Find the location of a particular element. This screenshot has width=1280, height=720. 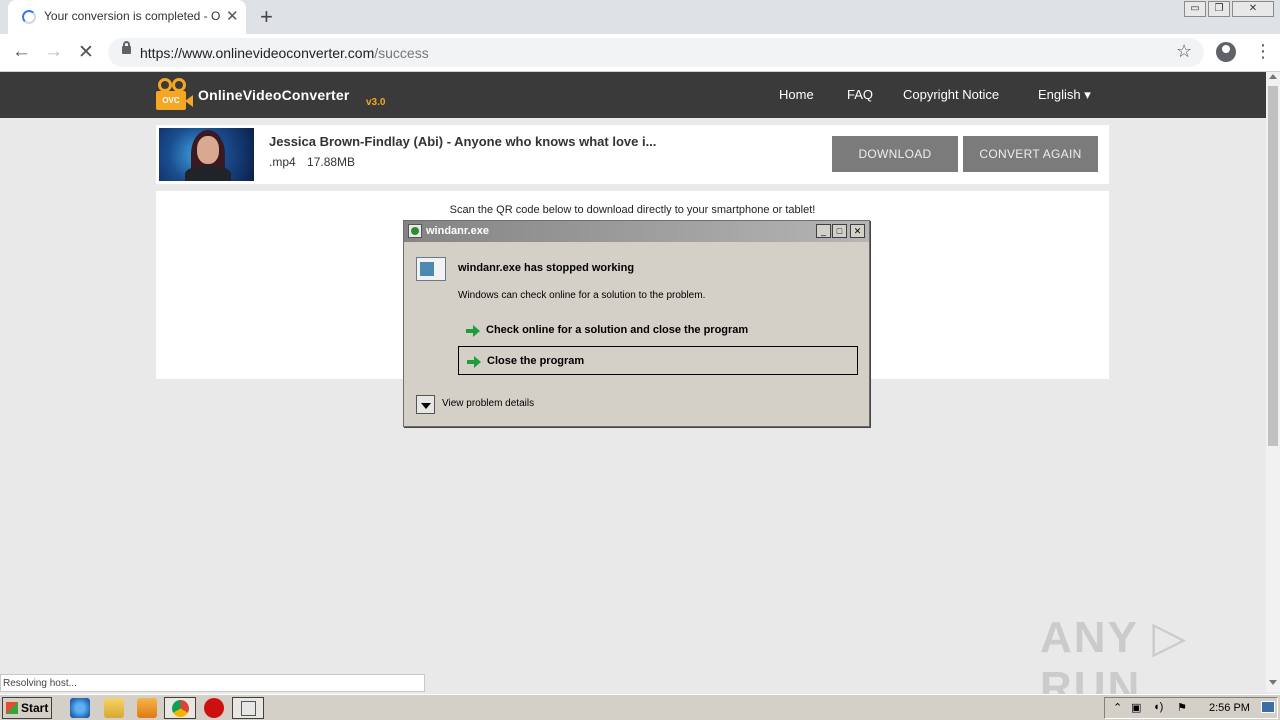

start-button: Start is located at coordinates (27, 708).